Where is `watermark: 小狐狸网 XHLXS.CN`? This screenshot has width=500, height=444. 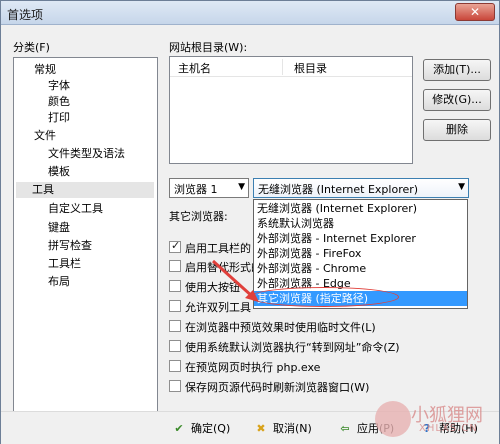 watermark: 小狐狸网 XHLXS.CN is located at coordinates (435, 421).